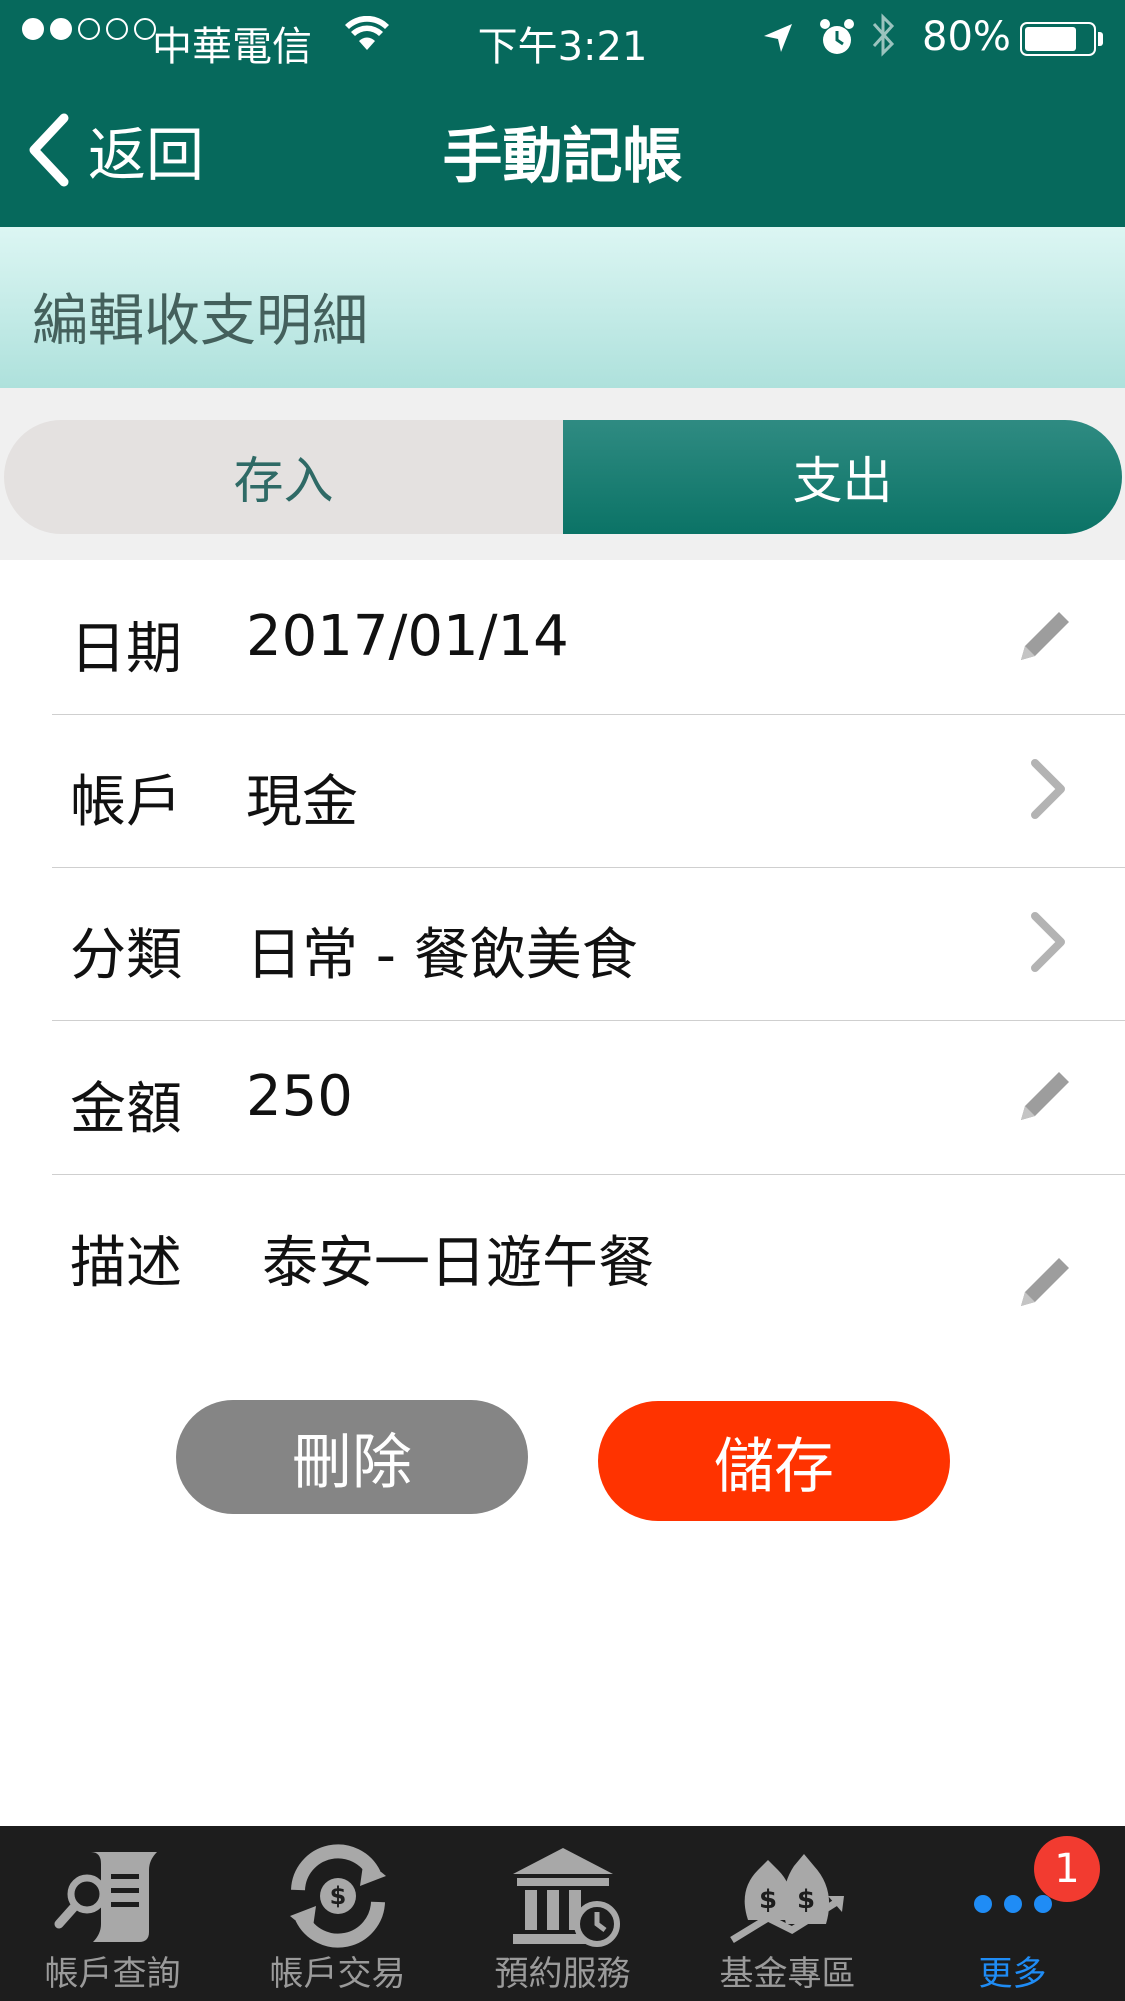  I want to click on money-exchange-icon: $, so click(337, 1896).